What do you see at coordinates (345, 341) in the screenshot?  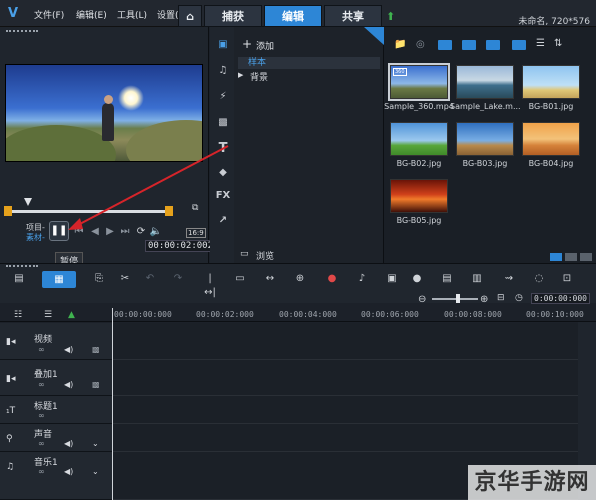 I see `track-lane-video` at bounding box center [345, 341].